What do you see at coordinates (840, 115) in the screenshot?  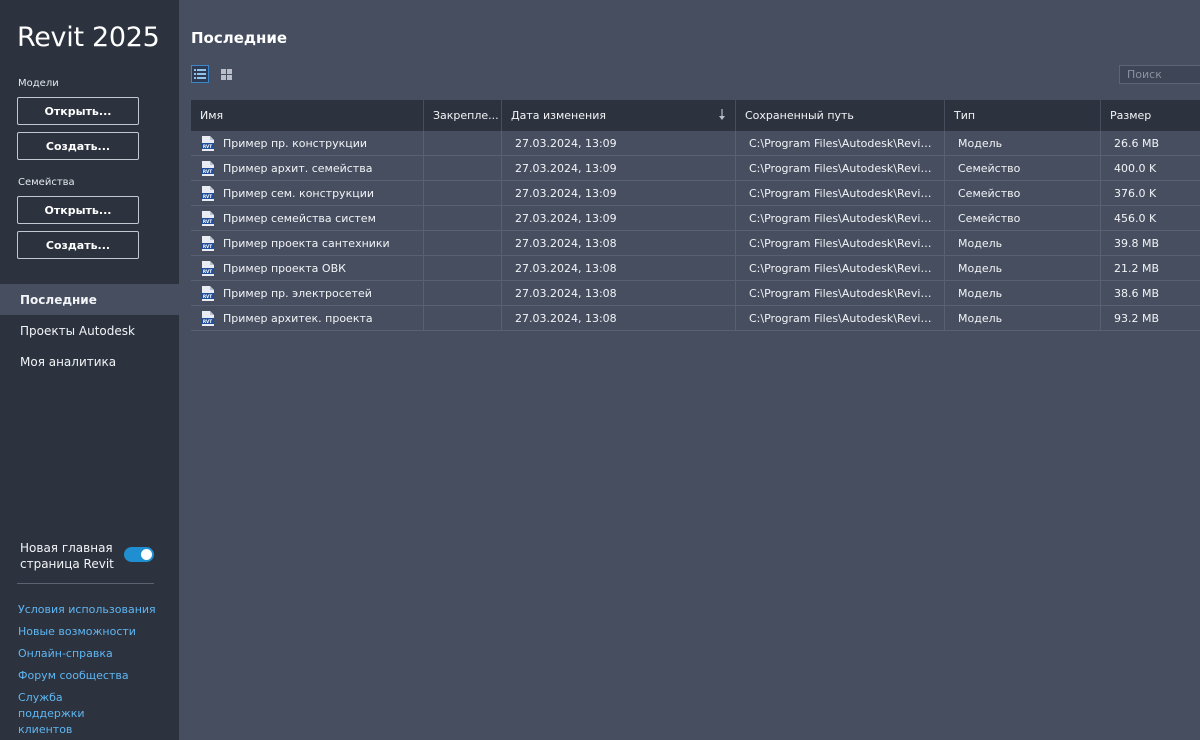 I see `column-header-path: Сохраненный путь` at bounding box center [840, 115].